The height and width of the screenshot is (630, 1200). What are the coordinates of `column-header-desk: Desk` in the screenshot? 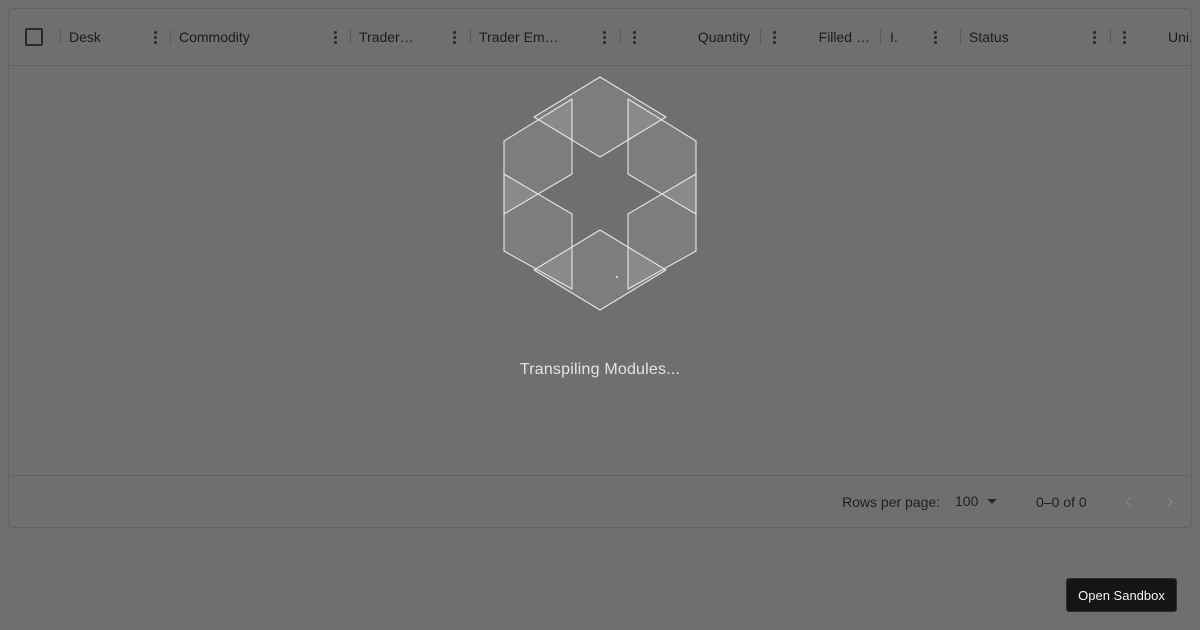 It's located at (116, 37).